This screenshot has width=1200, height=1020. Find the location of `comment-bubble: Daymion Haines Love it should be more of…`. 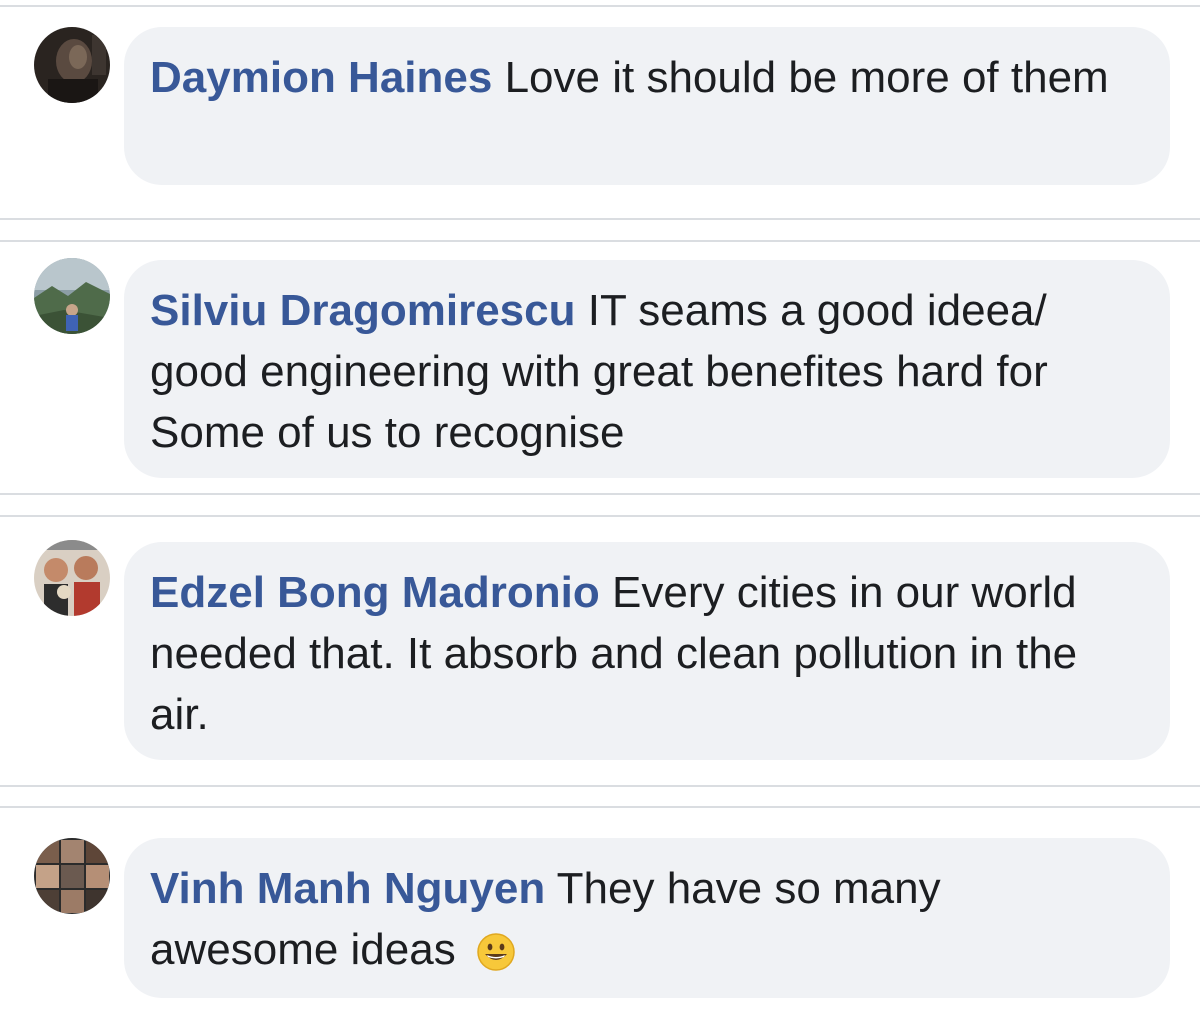

comment-bubble: Daymion Haines Love it should be more of… is located at coordinates (647, 106).